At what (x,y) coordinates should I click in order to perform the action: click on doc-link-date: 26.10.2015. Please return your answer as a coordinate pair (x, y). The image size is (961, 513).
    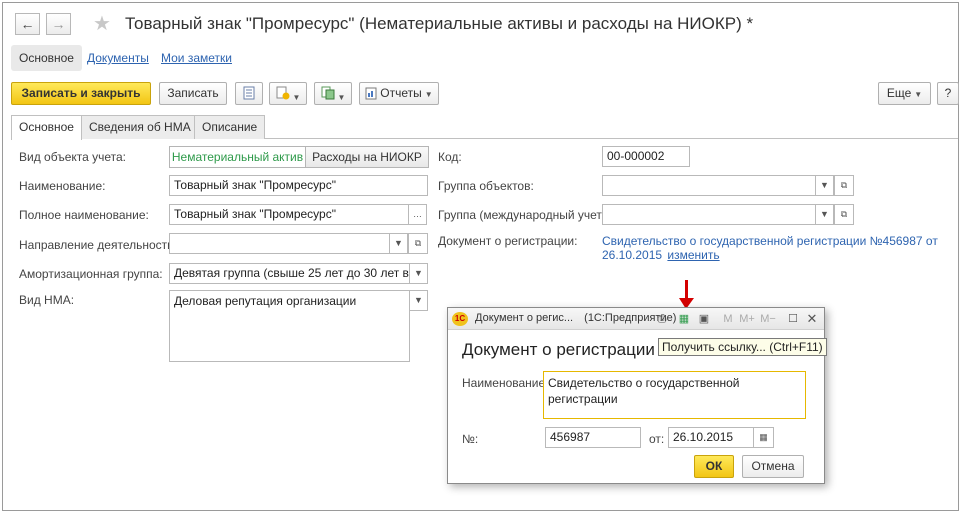
    Looking at the image, I should click on (632, 255).